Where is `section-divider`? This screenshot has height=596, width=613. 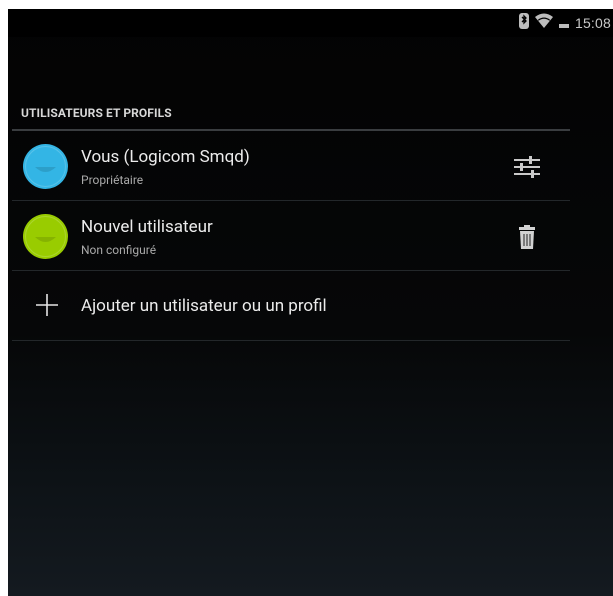 section-divider is located at coordinates (291, 130).